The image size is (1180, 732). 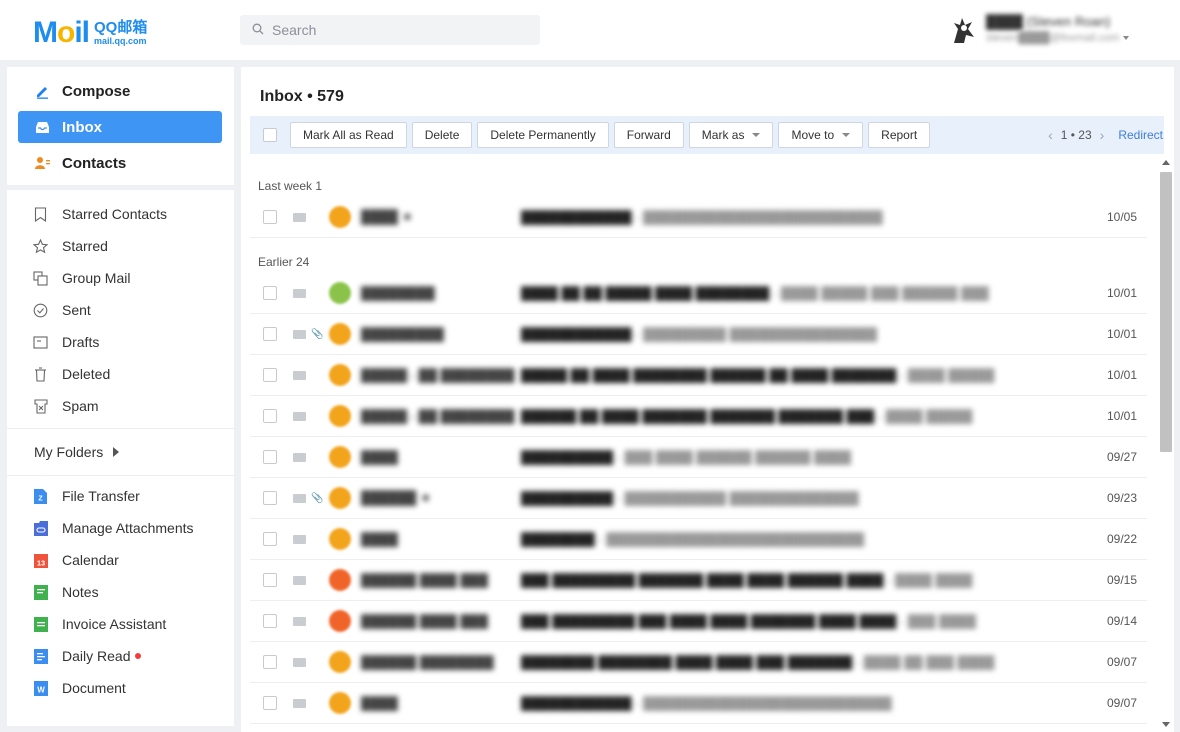 What do you see at coordinates (1121, 580) in the screenshot?
I see `mail-date: 09/15` at bounding box center [1121, 580].